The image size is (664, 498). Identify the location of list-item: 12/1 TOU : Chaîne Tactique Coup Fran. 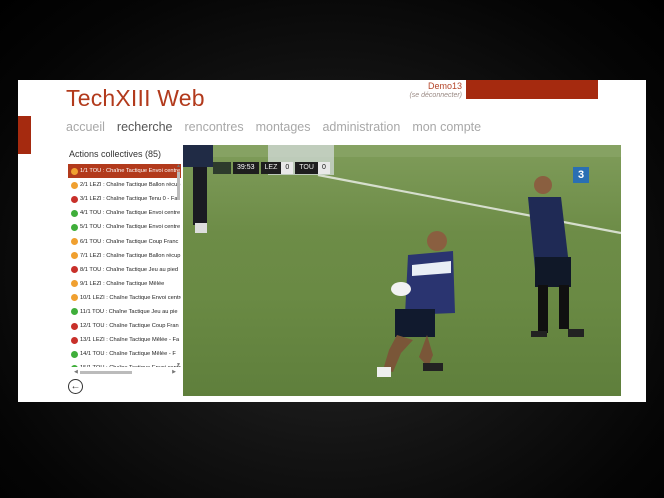
(124, 326).